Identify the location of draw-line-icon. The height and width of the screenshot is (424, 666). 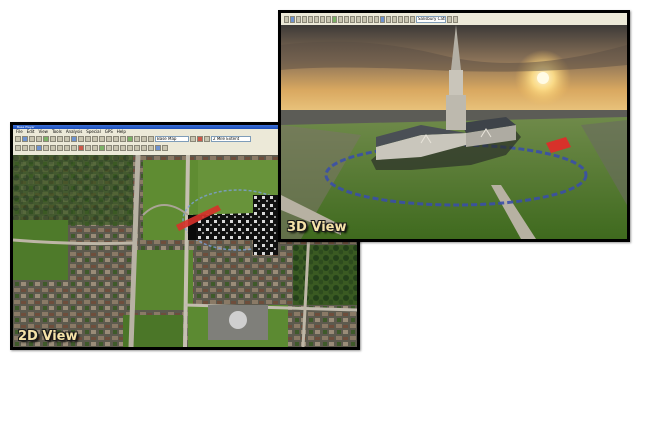
(25, 147).